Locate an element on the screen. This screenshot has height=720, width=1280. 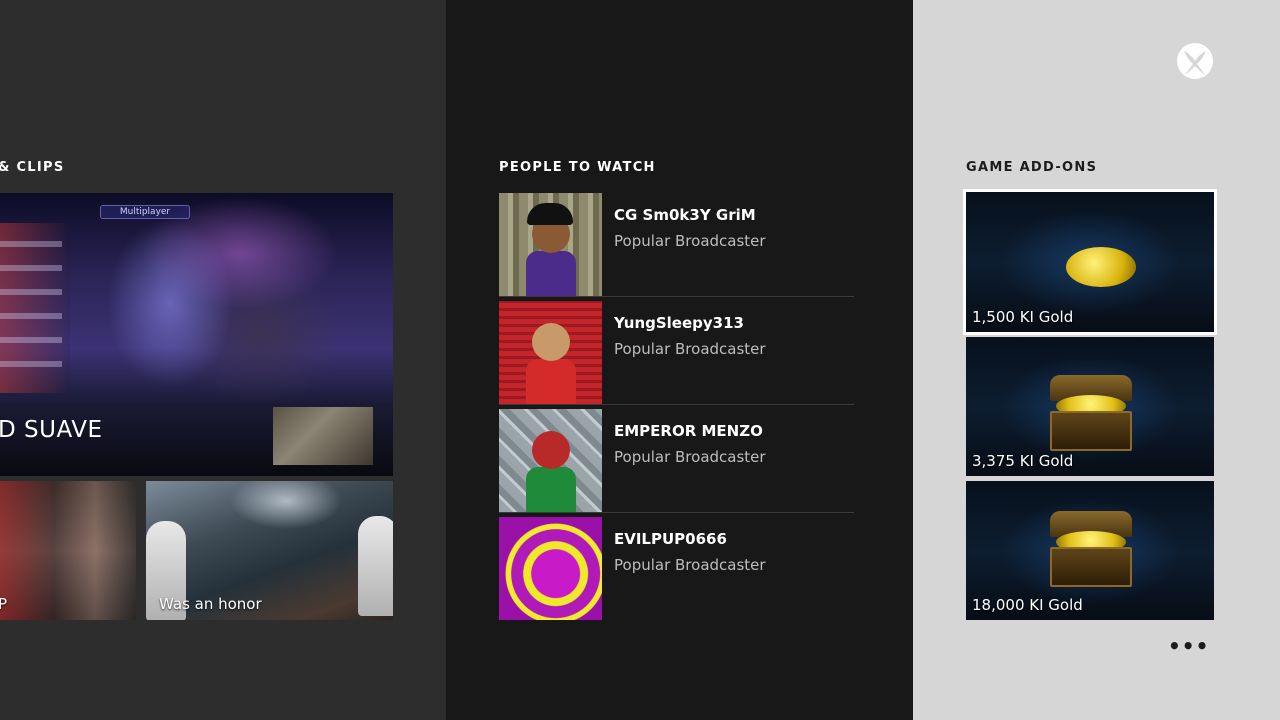
more-options-button: ••• is located at coordinates (1188, 646).